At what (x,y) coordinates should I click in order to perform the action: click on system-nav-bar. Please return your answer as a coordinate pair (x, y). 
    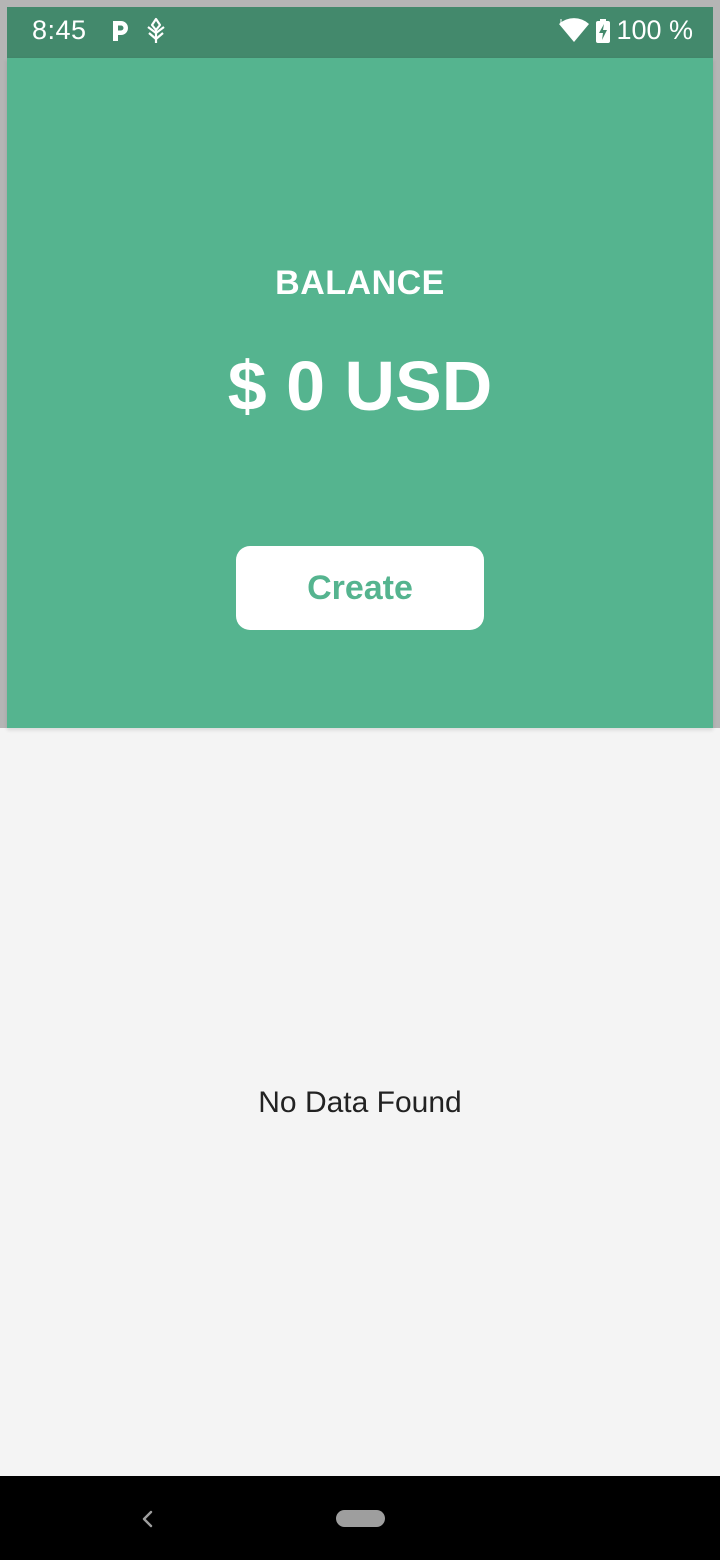
    Looking at the image, I should click on (360, 1518).